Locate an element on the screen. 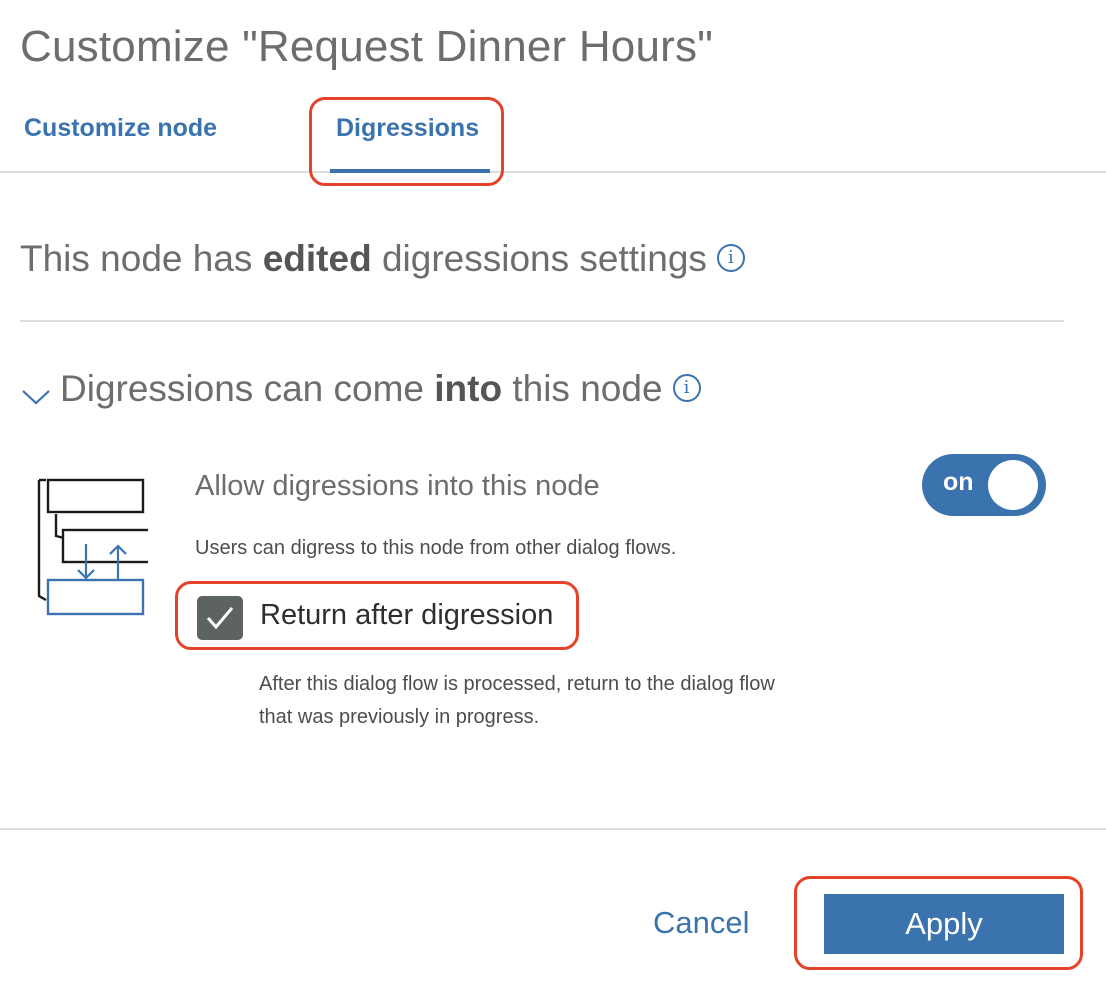  footer-divider is located at coordinates (553, 829).